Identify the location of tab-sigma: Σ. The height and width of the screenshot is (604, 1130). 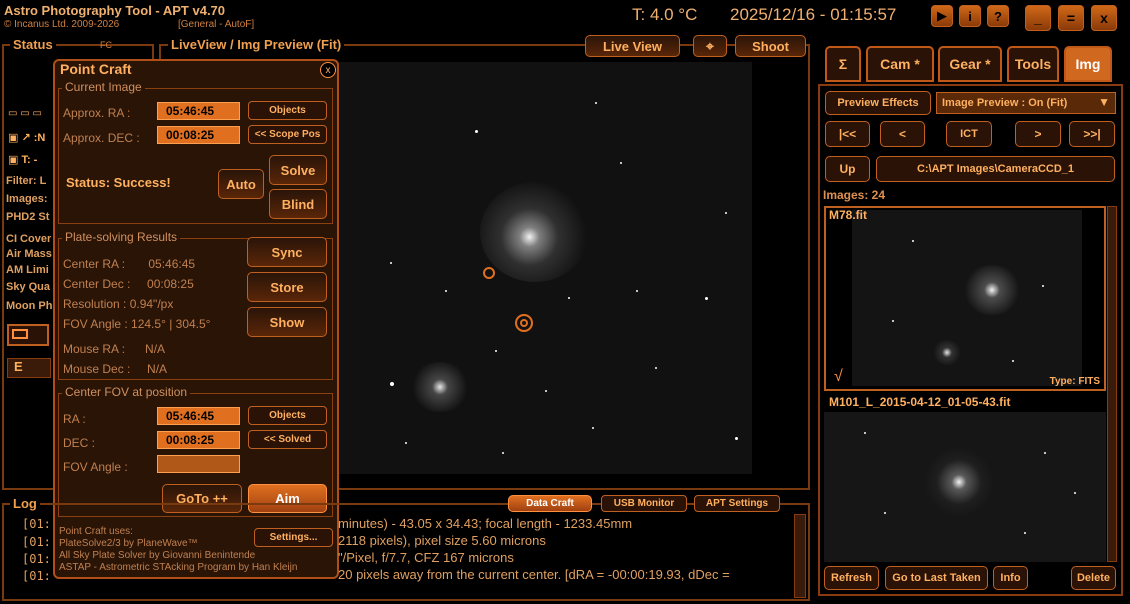
(843, 64).